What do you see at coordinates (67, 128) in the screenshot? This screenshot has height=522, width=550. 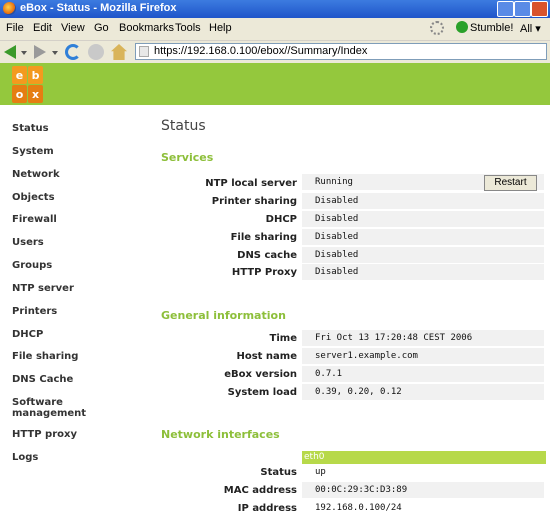 I see `sidebar-item-status: Status` at bounding box center [67, 128].